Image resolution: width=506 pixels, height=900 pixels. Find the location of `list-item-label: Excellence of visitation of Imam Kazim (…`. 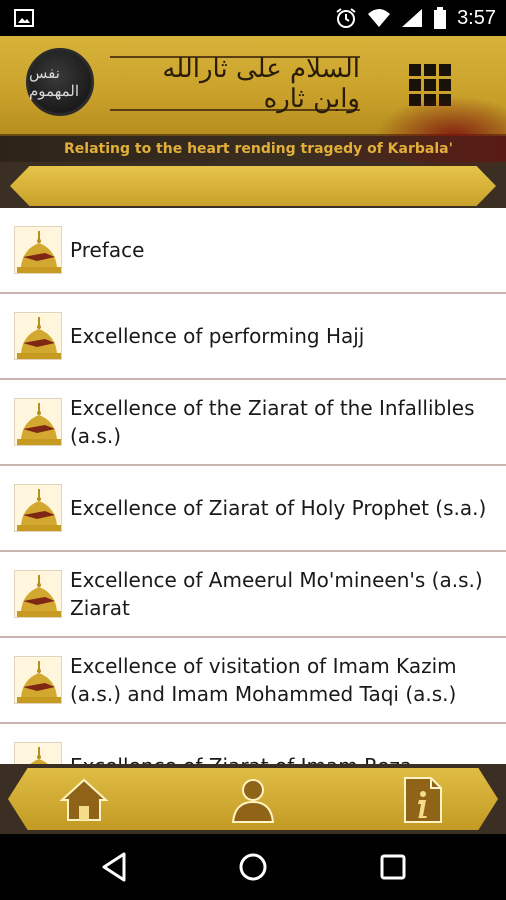

list-item-label: Excellence of visitation of Imam Kazim (… is located at coordinates (263, 680).